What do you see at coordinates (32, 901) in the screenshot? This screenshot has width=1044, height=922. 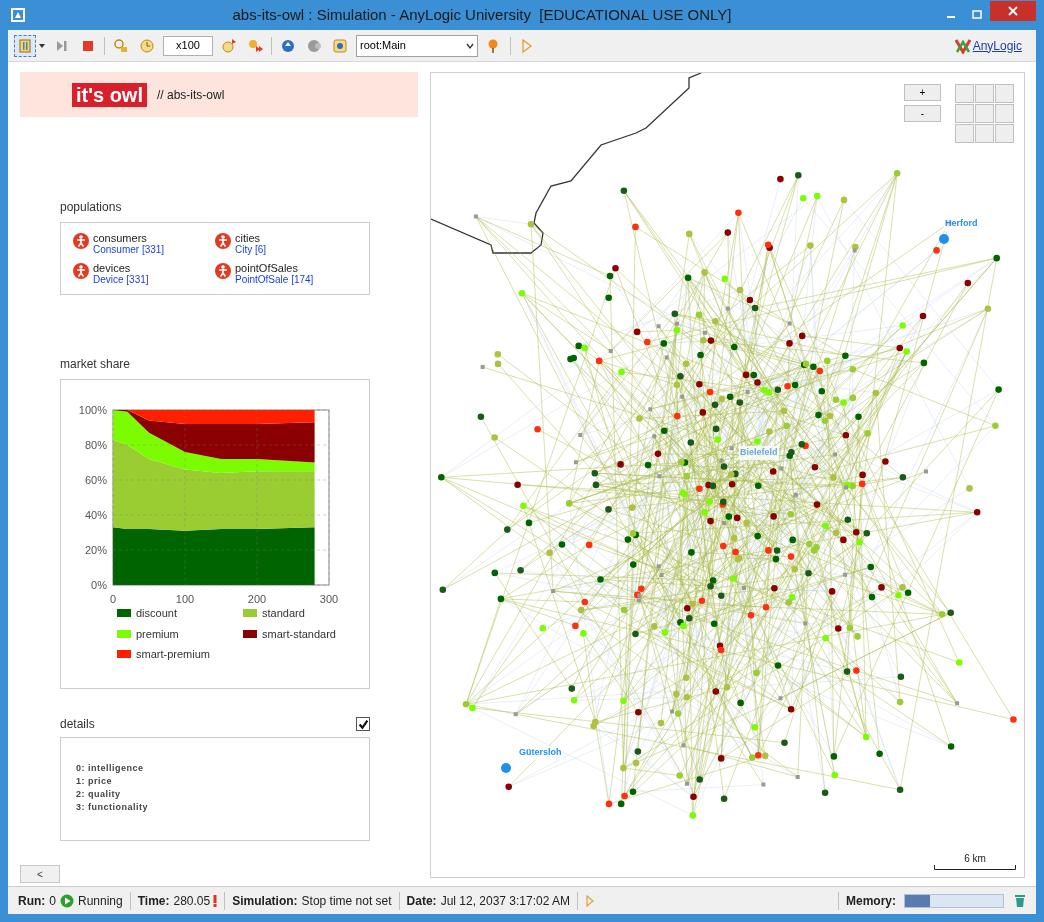 I see `status-label: Run:` at bounding box center [32, 901].